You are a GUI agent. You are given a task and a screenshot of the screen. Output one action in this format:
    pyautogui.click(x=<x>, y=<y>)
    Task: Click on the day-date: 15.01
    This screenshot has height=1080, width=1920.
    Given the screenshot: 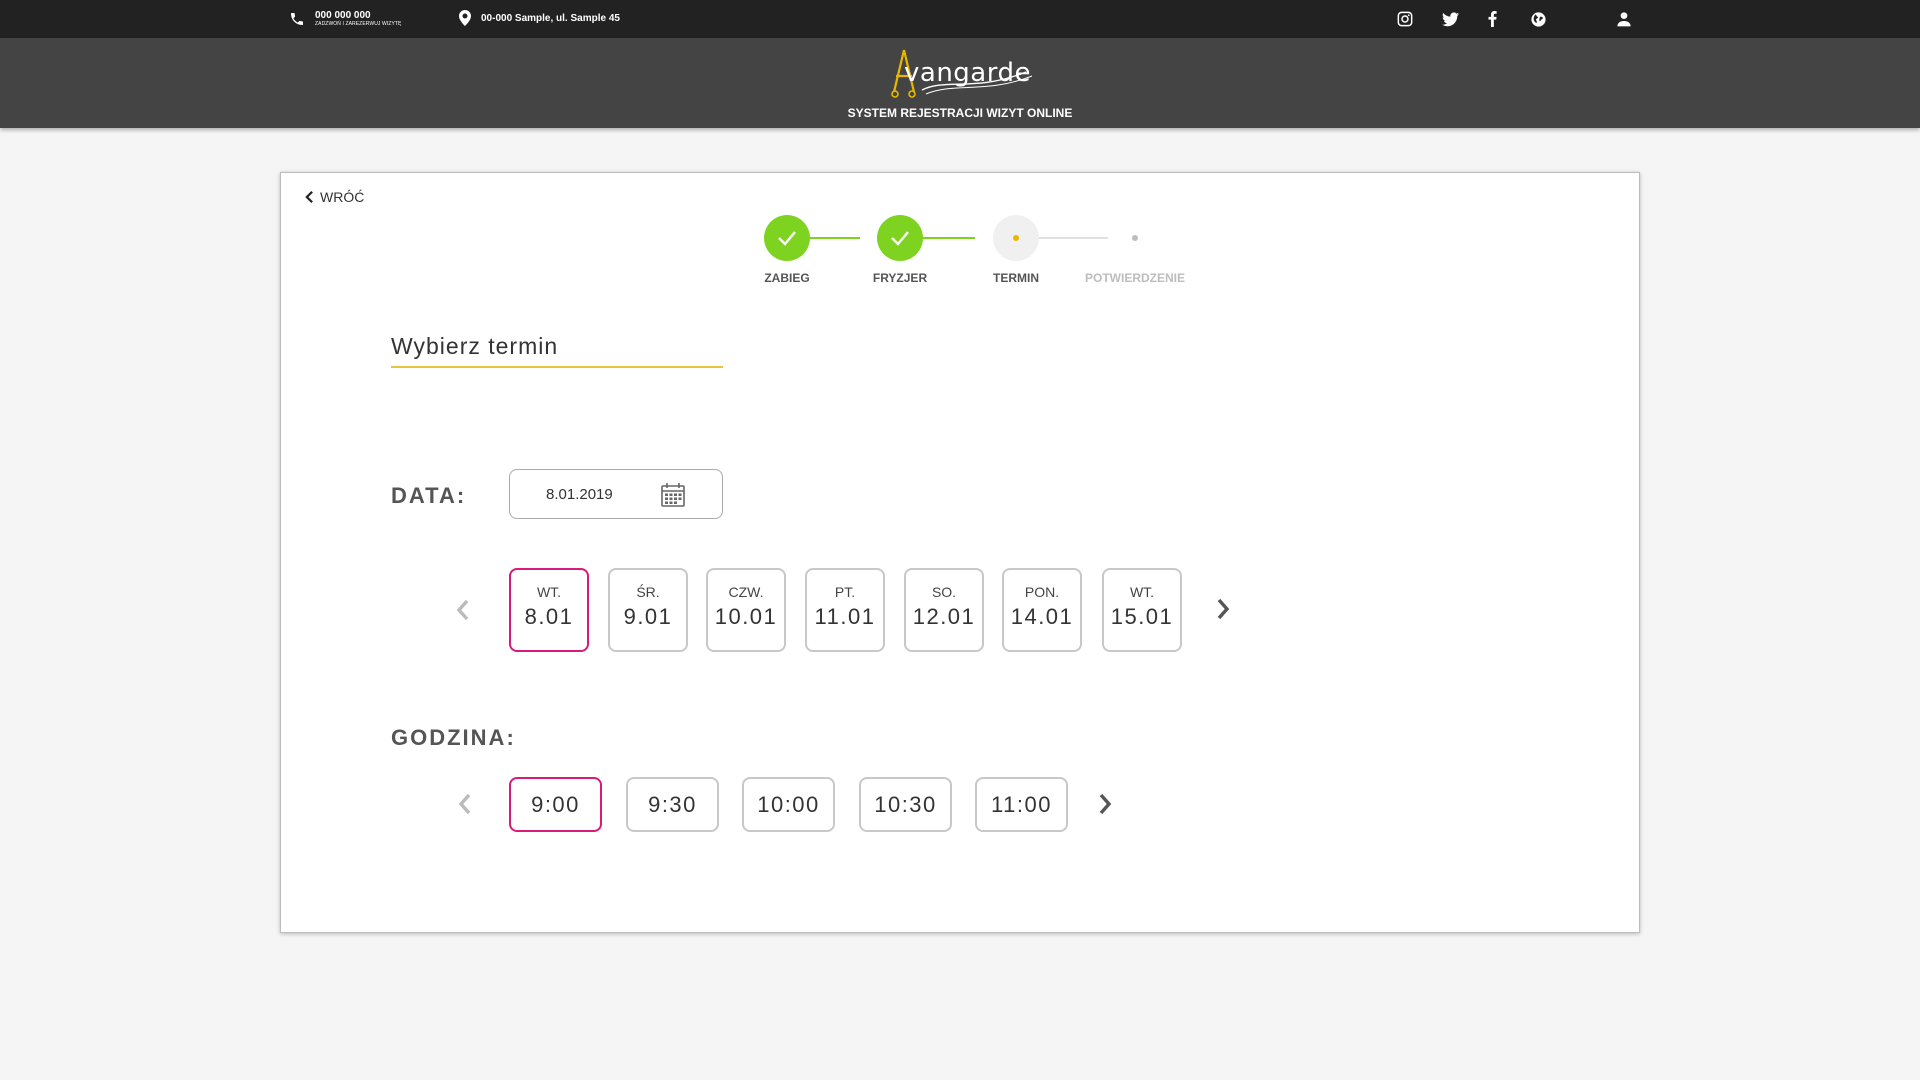 What is the action you would take?
    pyautogui.click(x=1142, y=616)
    